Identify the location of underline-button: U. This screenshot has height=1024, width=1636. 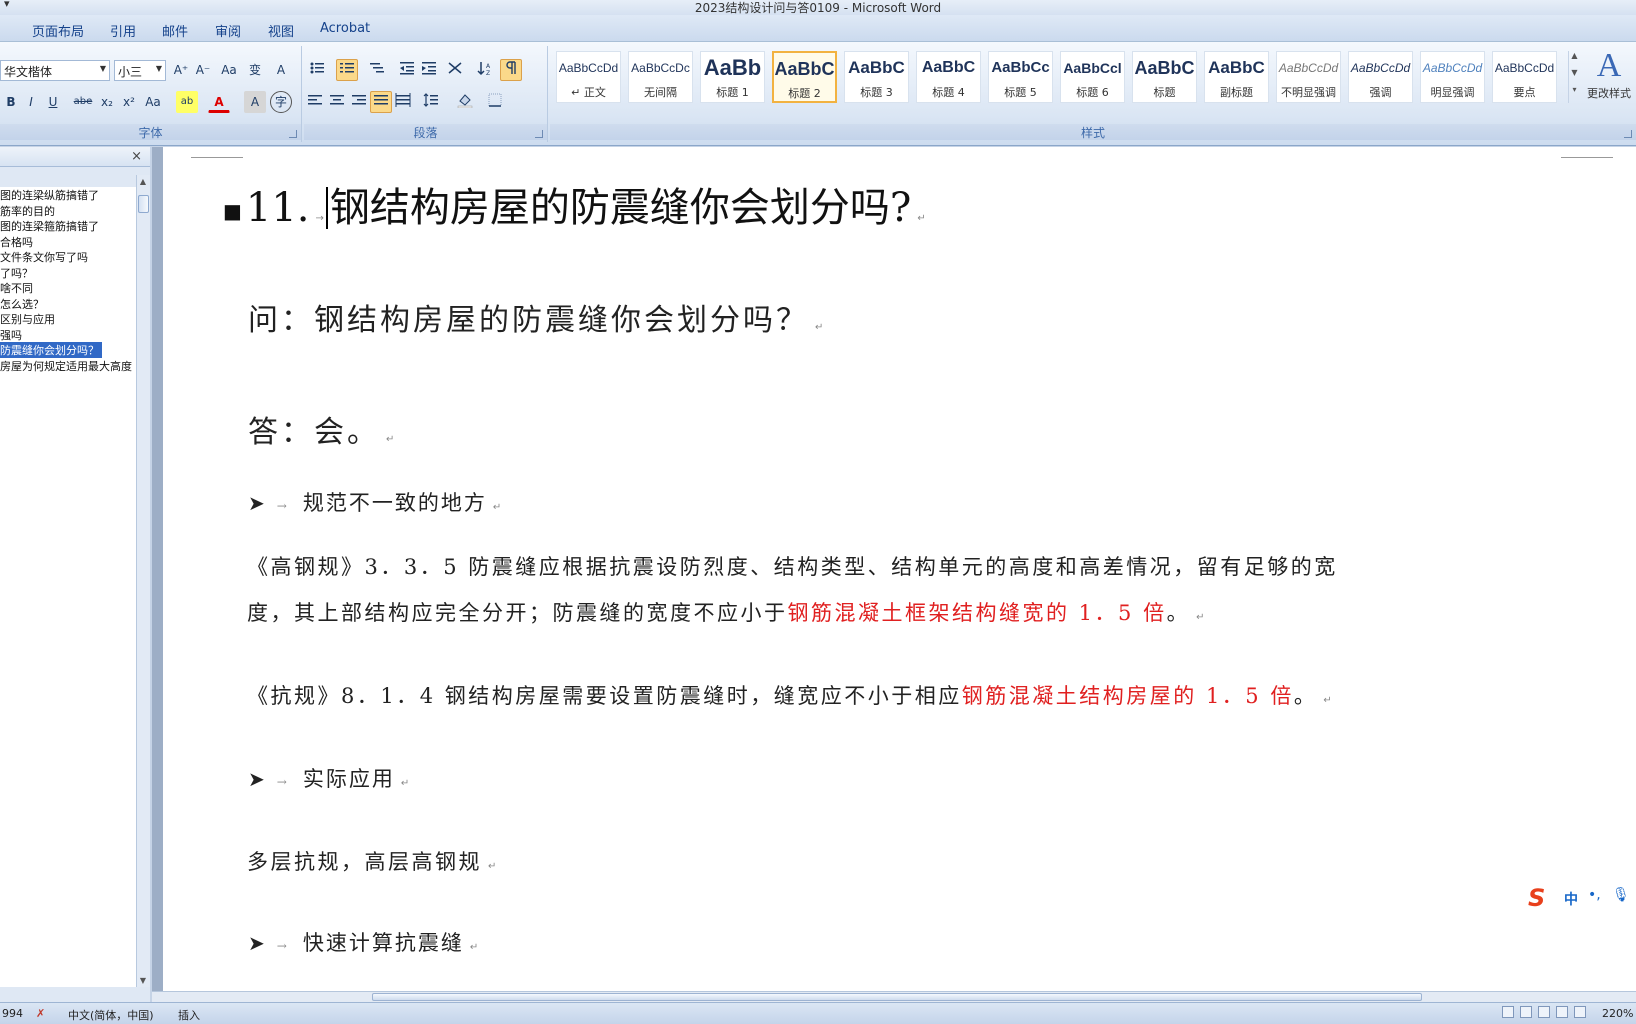
(53, 102).